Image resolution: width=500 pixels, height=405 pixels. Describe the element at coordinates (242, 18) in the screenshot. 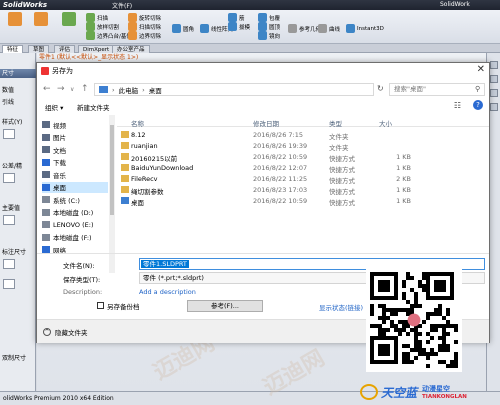

I see `ribbon-item-label: 筋` at that location.